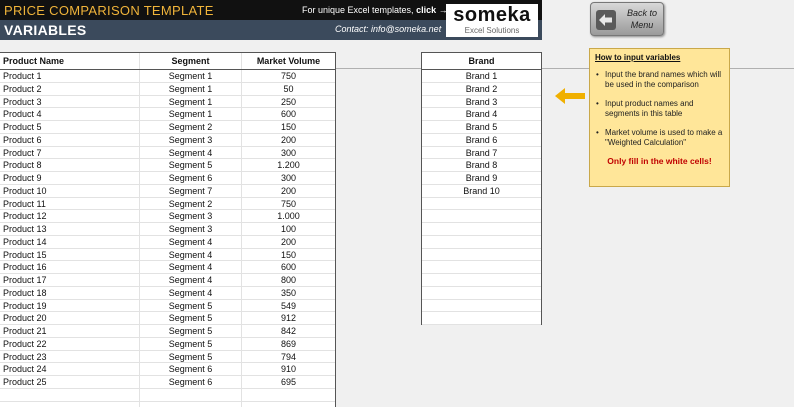 The height and width of the screenshot is (407, 794). I want to click on market-volume-cell: 750, so click(288, 76).